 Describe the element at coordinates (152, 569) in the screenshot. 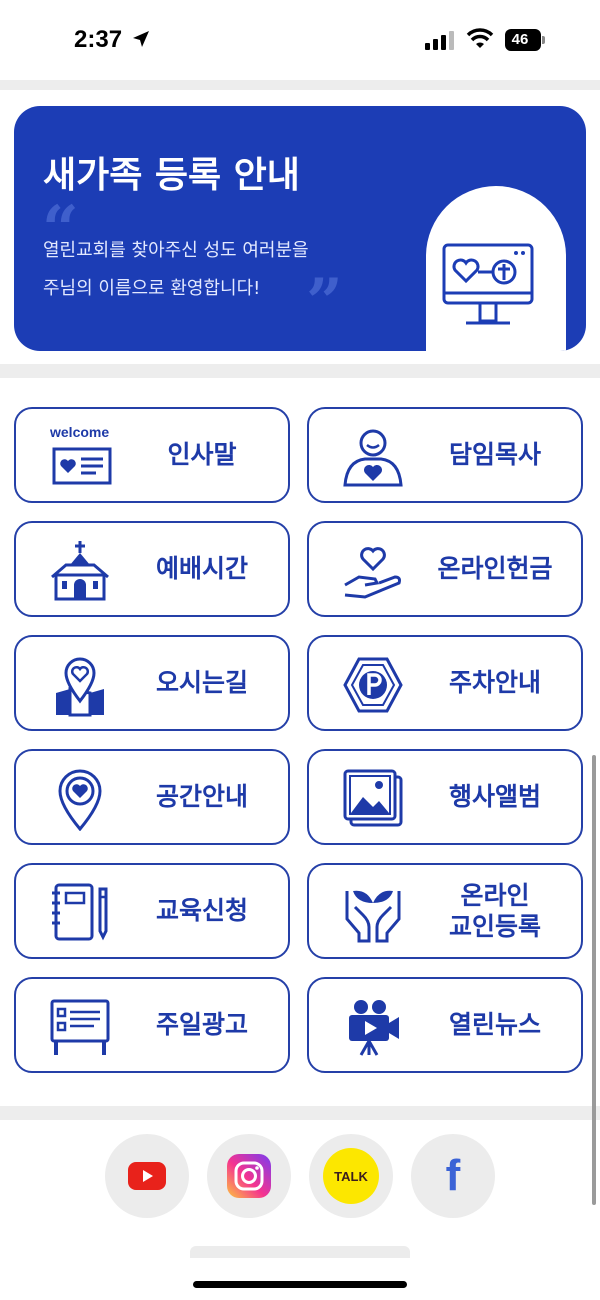

I see `menu-worship-times: 예배시간` at that location.